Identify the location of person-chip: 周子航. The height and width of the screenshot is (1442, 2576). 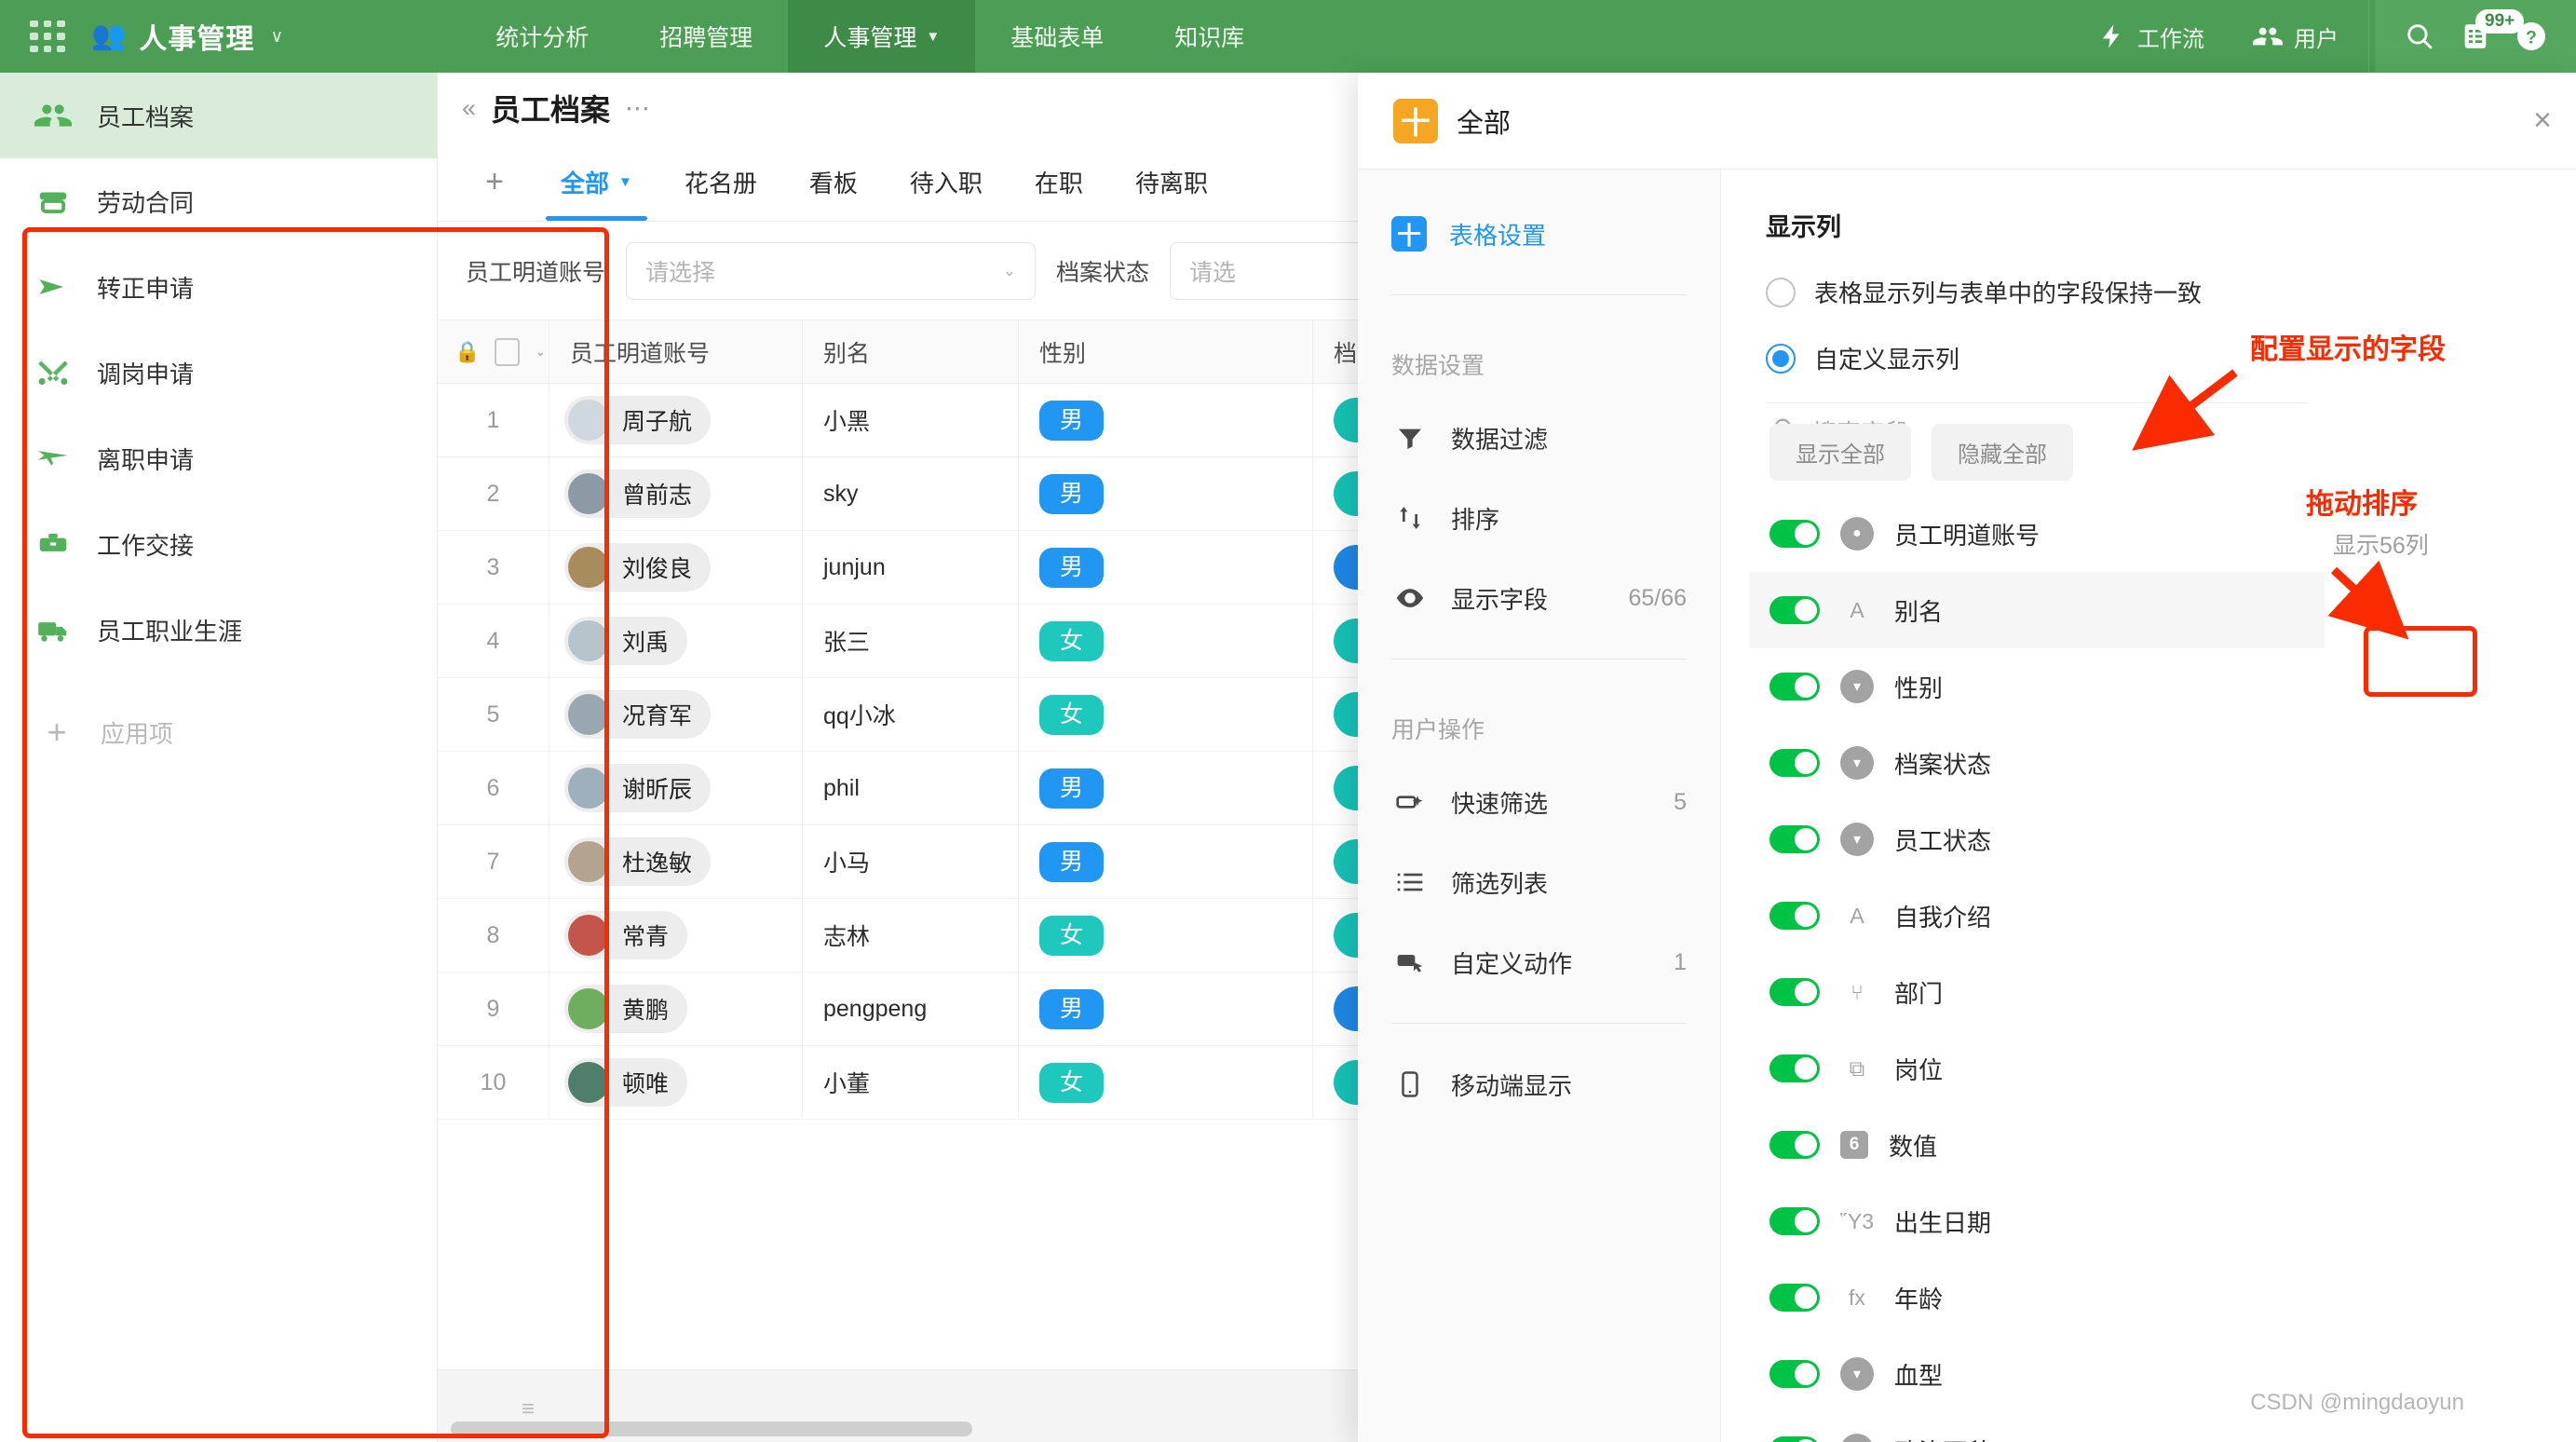
(638, 420).